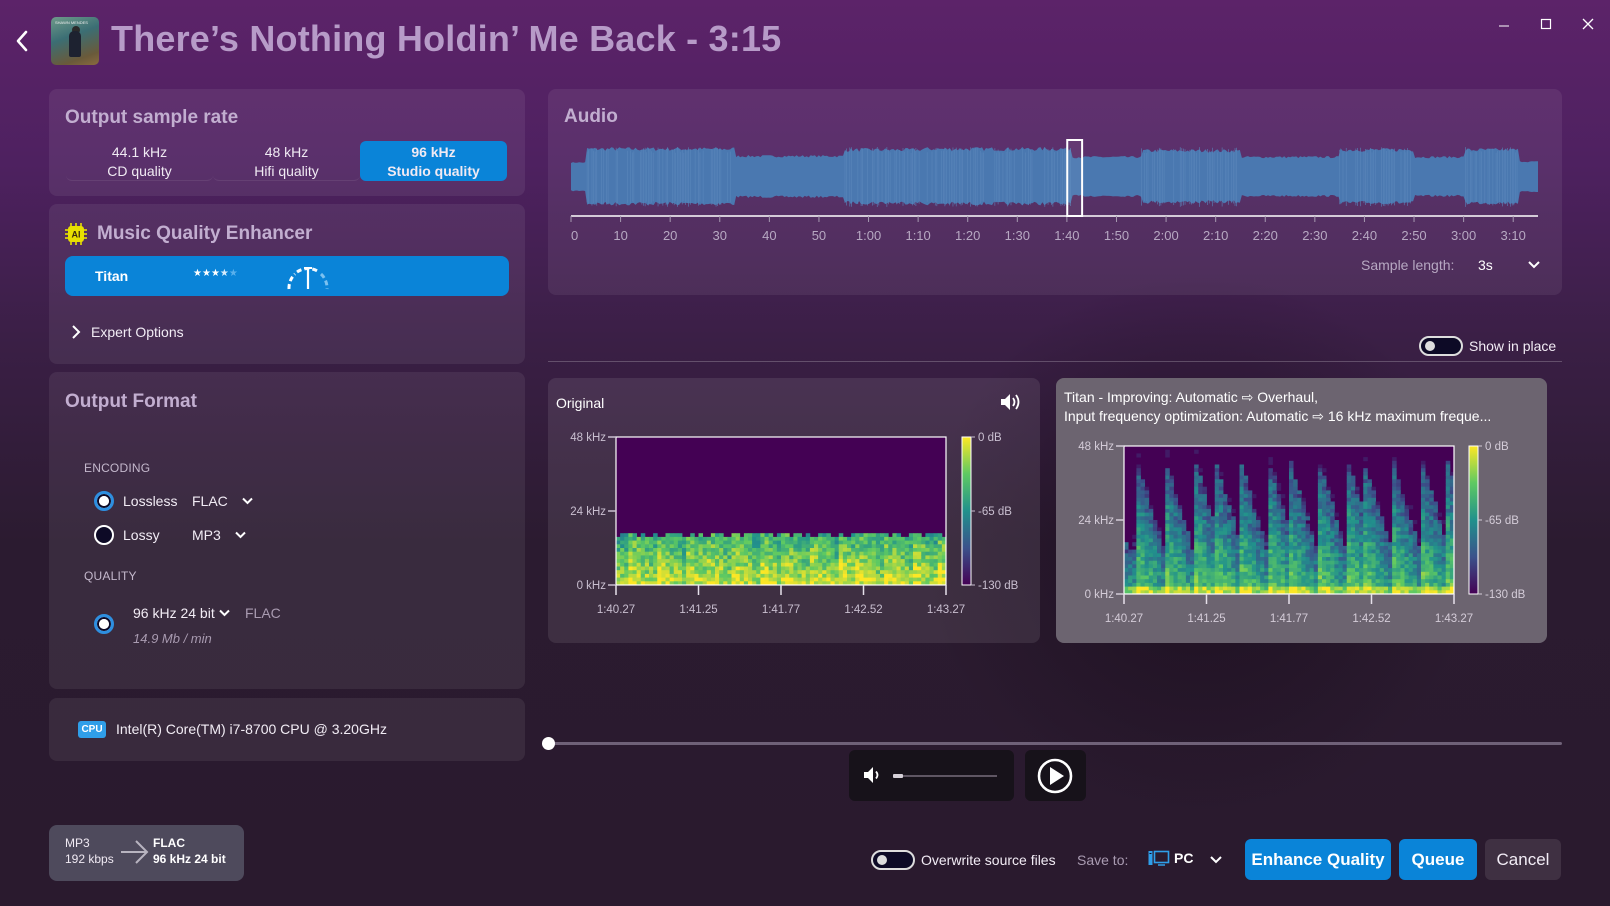 The image size is (1610, 906). I want to click on sample-rate-option-44k: 44.1 kHz CD quality, so click(139, 161).